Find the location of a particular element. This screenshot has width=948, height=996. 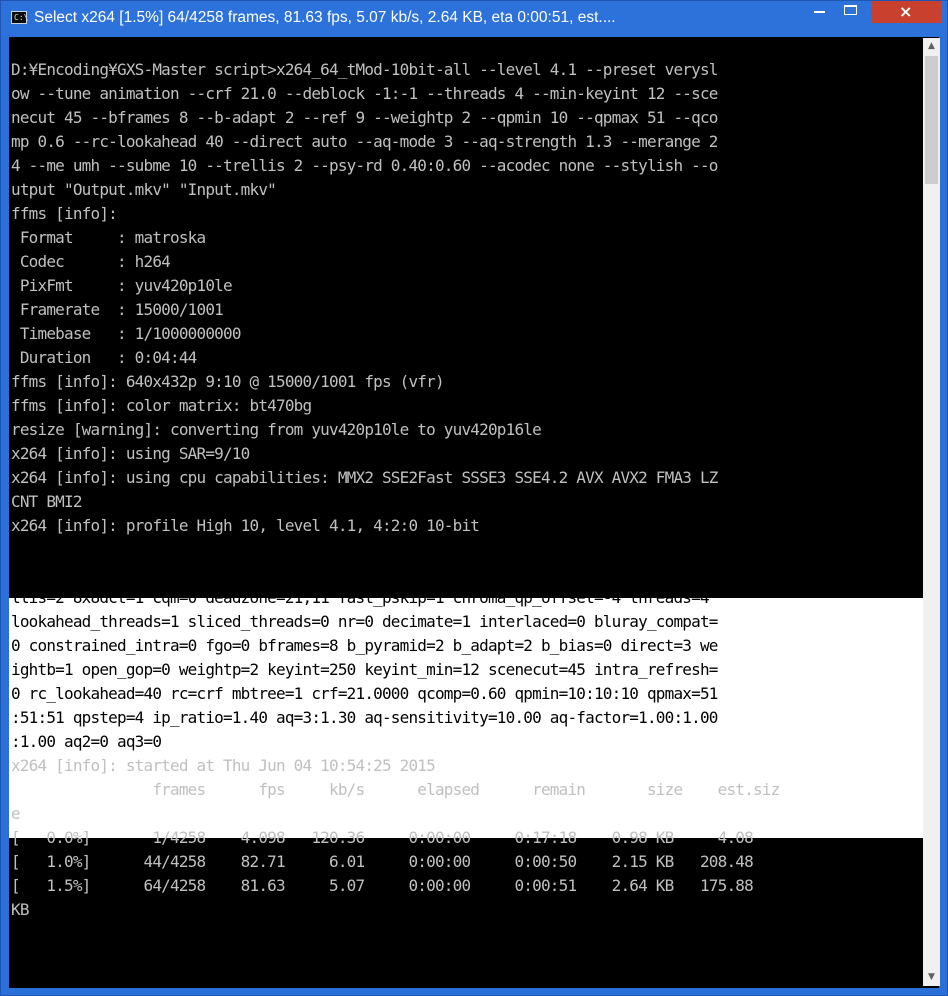

console-line: x264 [info]: using SAR=9/10 is located at coordinates (130, 453).